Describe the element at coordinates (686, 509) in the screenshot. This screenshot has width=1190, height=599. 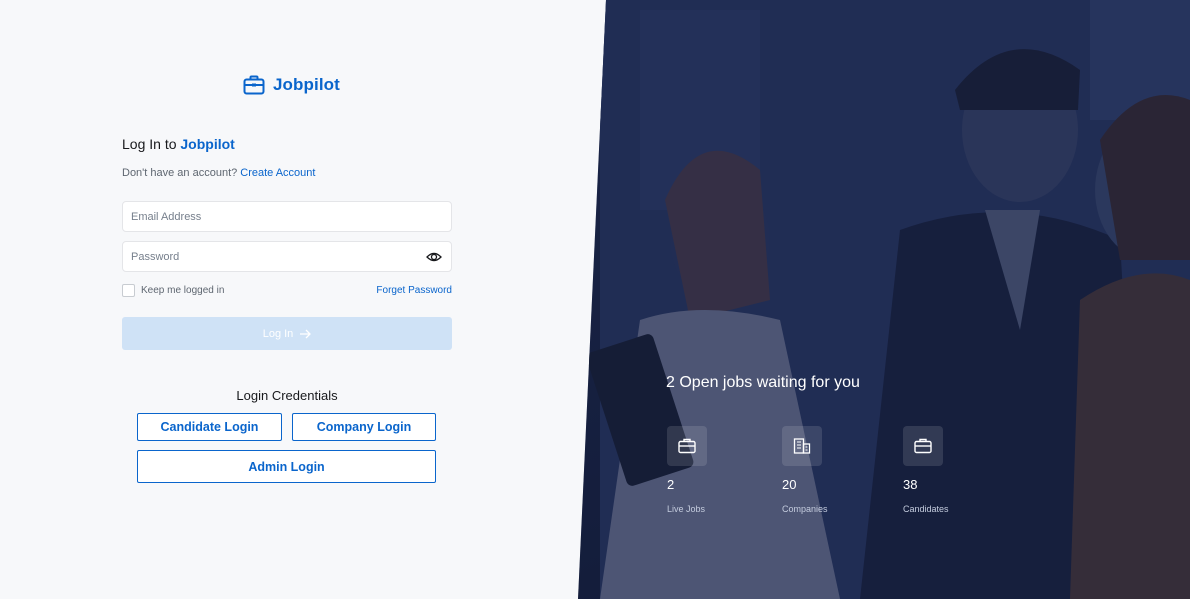
I see `stat-label: Live Jobs` at that location.